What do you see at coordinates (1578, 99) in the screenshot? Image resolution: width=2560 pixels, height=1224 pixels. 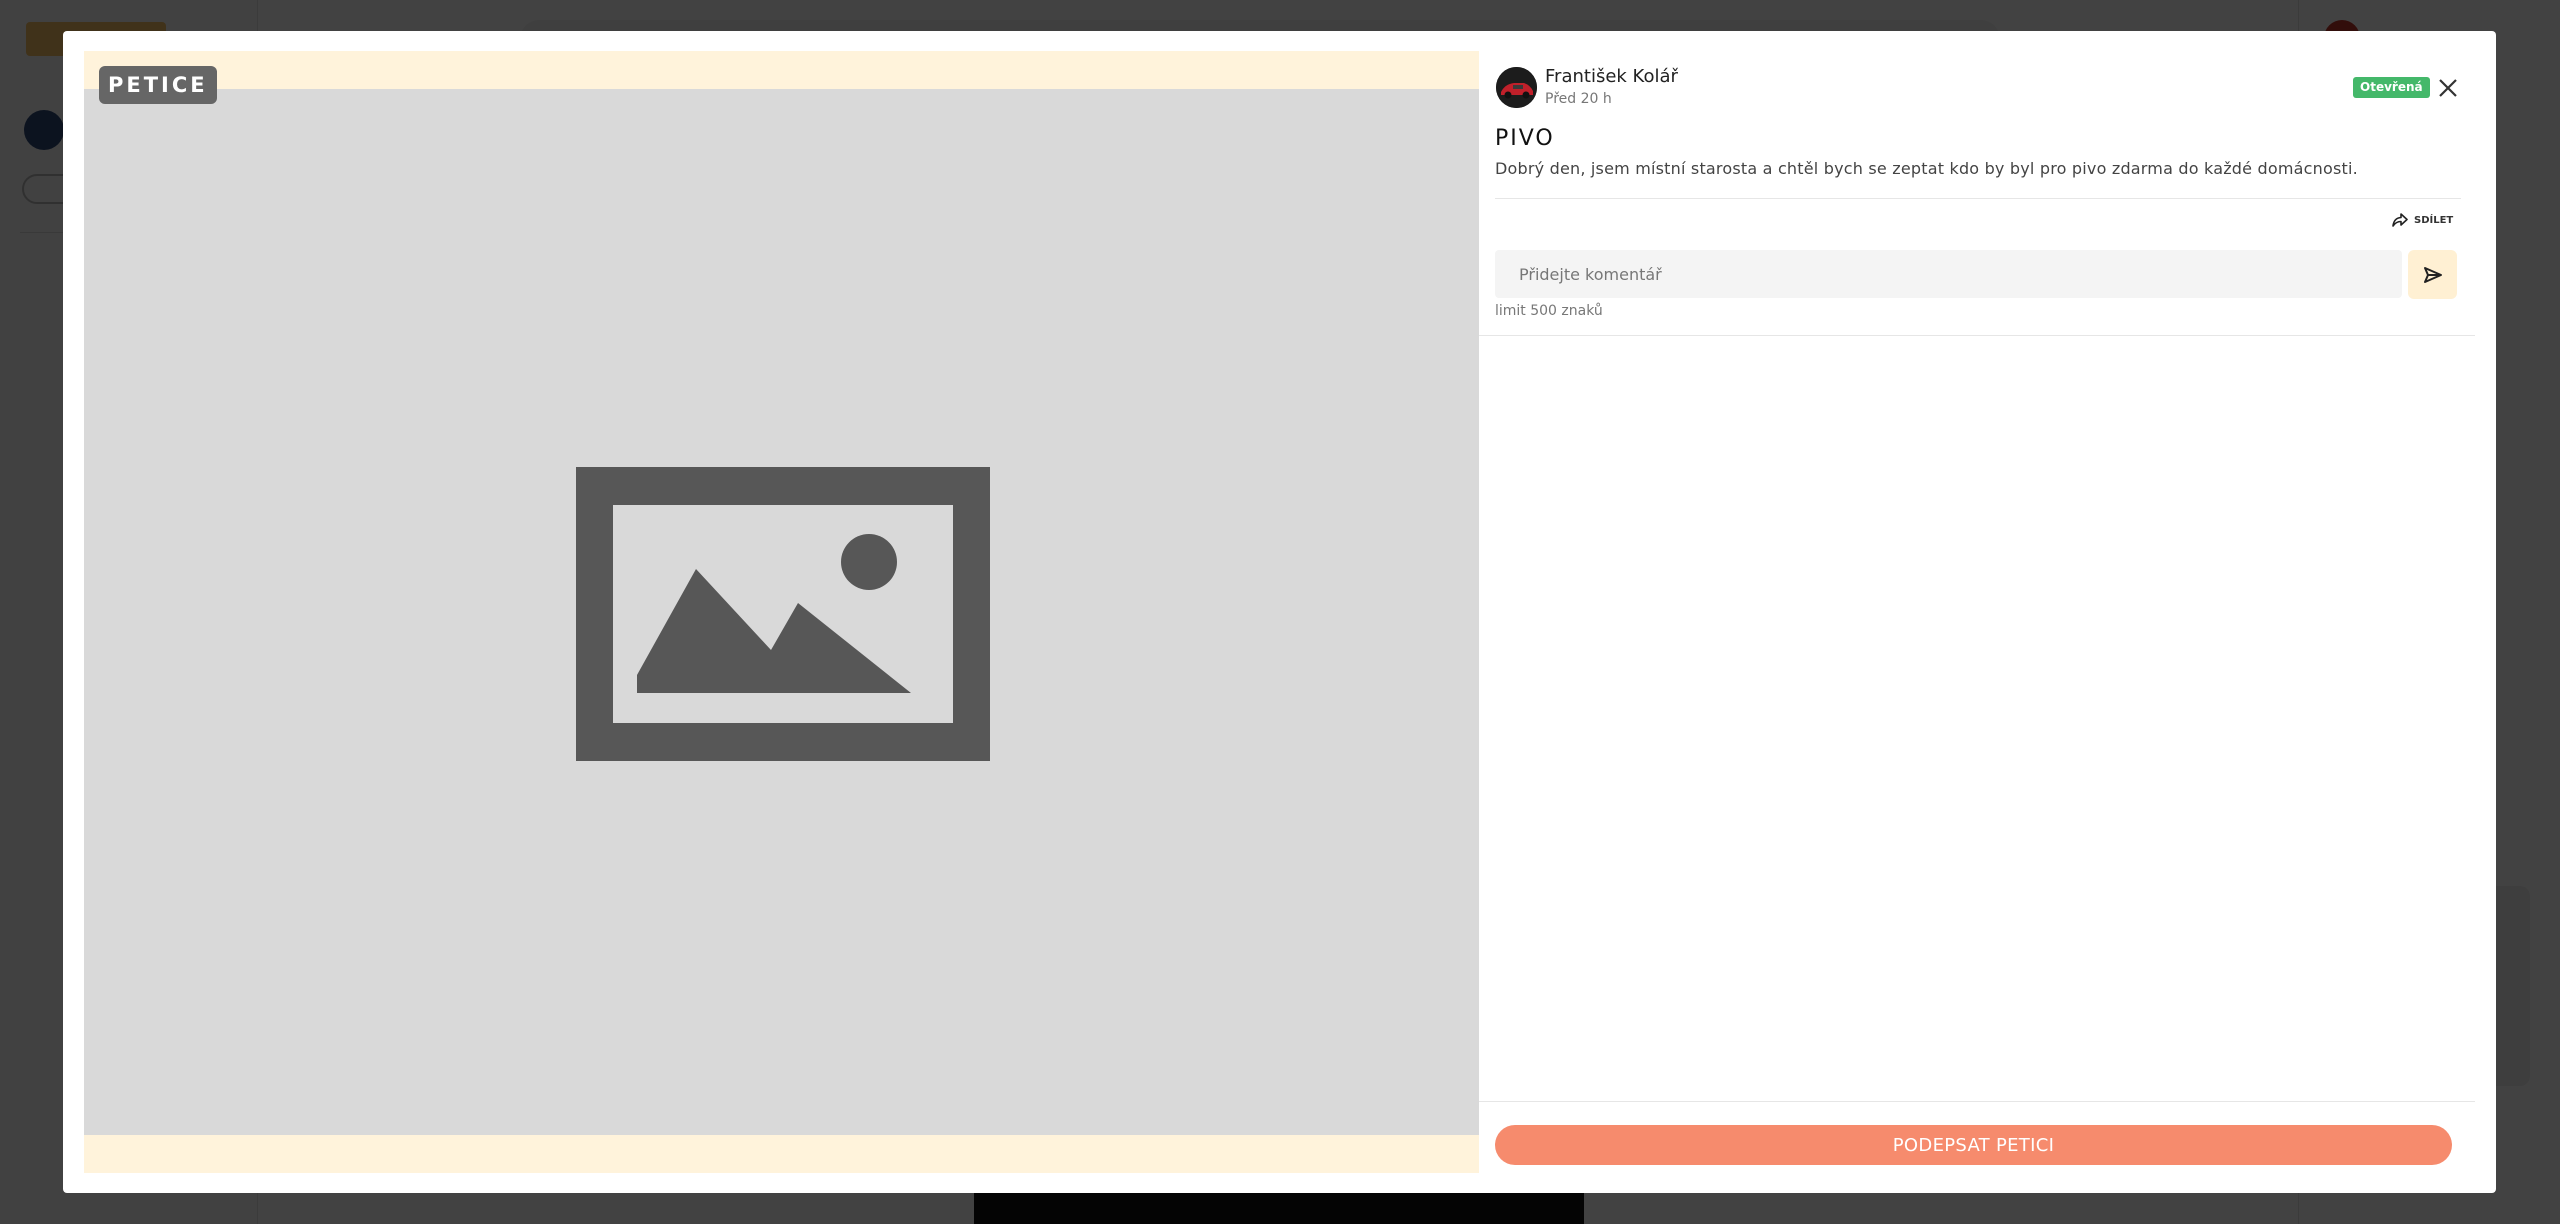 I see `post-time: Před 20 h` at bounding box center [1578, 99].